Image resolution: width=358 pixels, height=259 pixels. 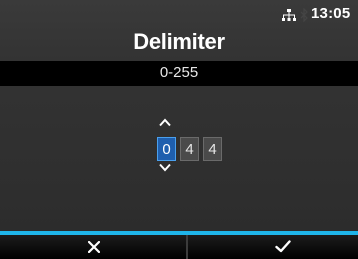 What do you see at coordinates (166, 149) in the screenshot?
I see `digit-hundreds: 0` at bounding box center [166, 149].